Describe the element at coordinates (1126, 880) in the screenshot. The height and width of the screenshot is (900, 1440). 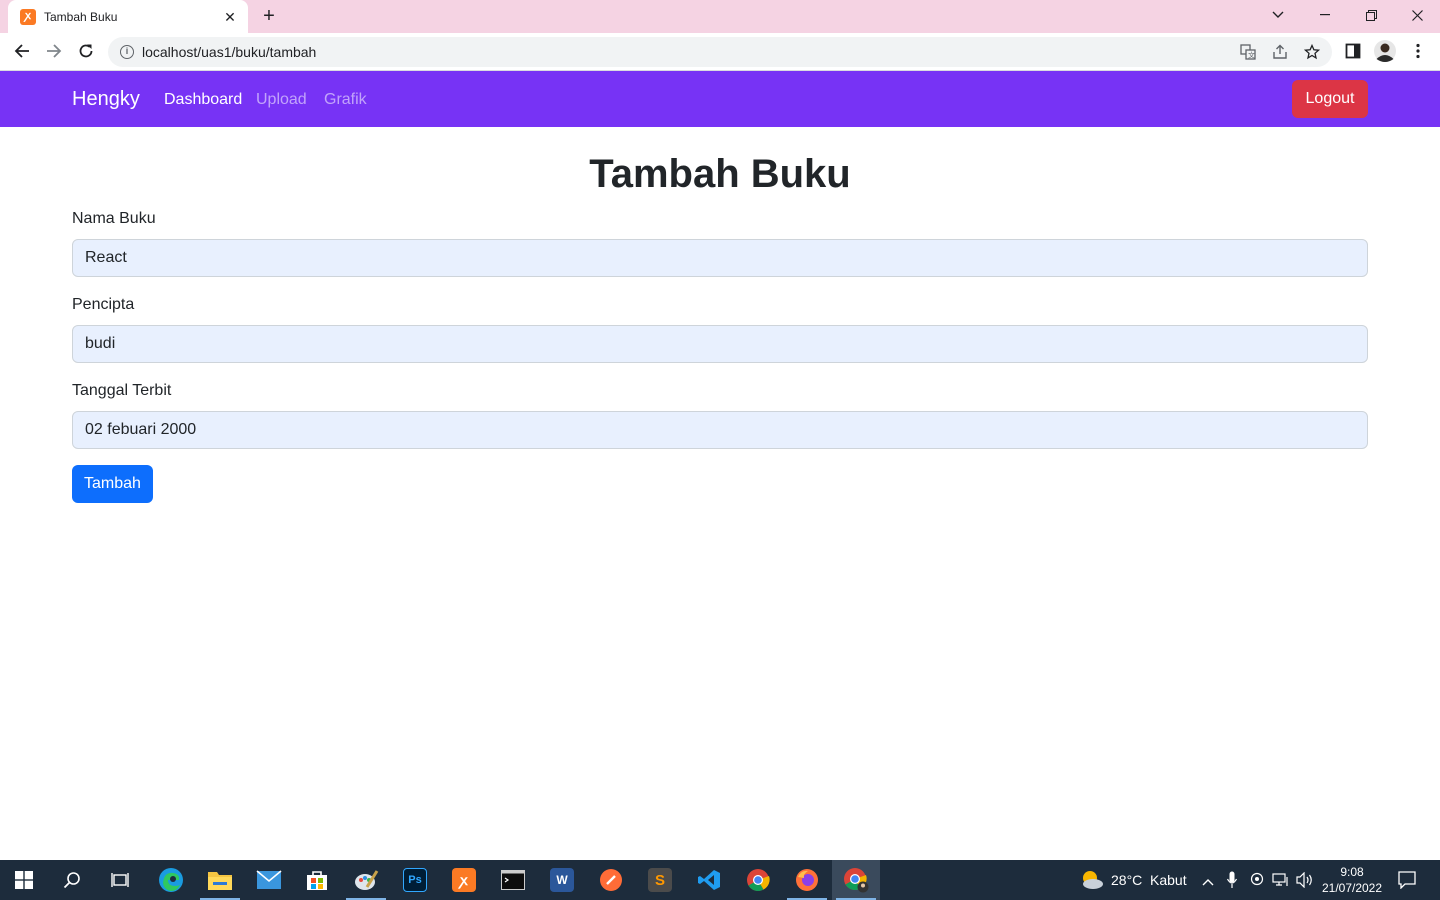
I see `weather-temp: 28°C` at that location.